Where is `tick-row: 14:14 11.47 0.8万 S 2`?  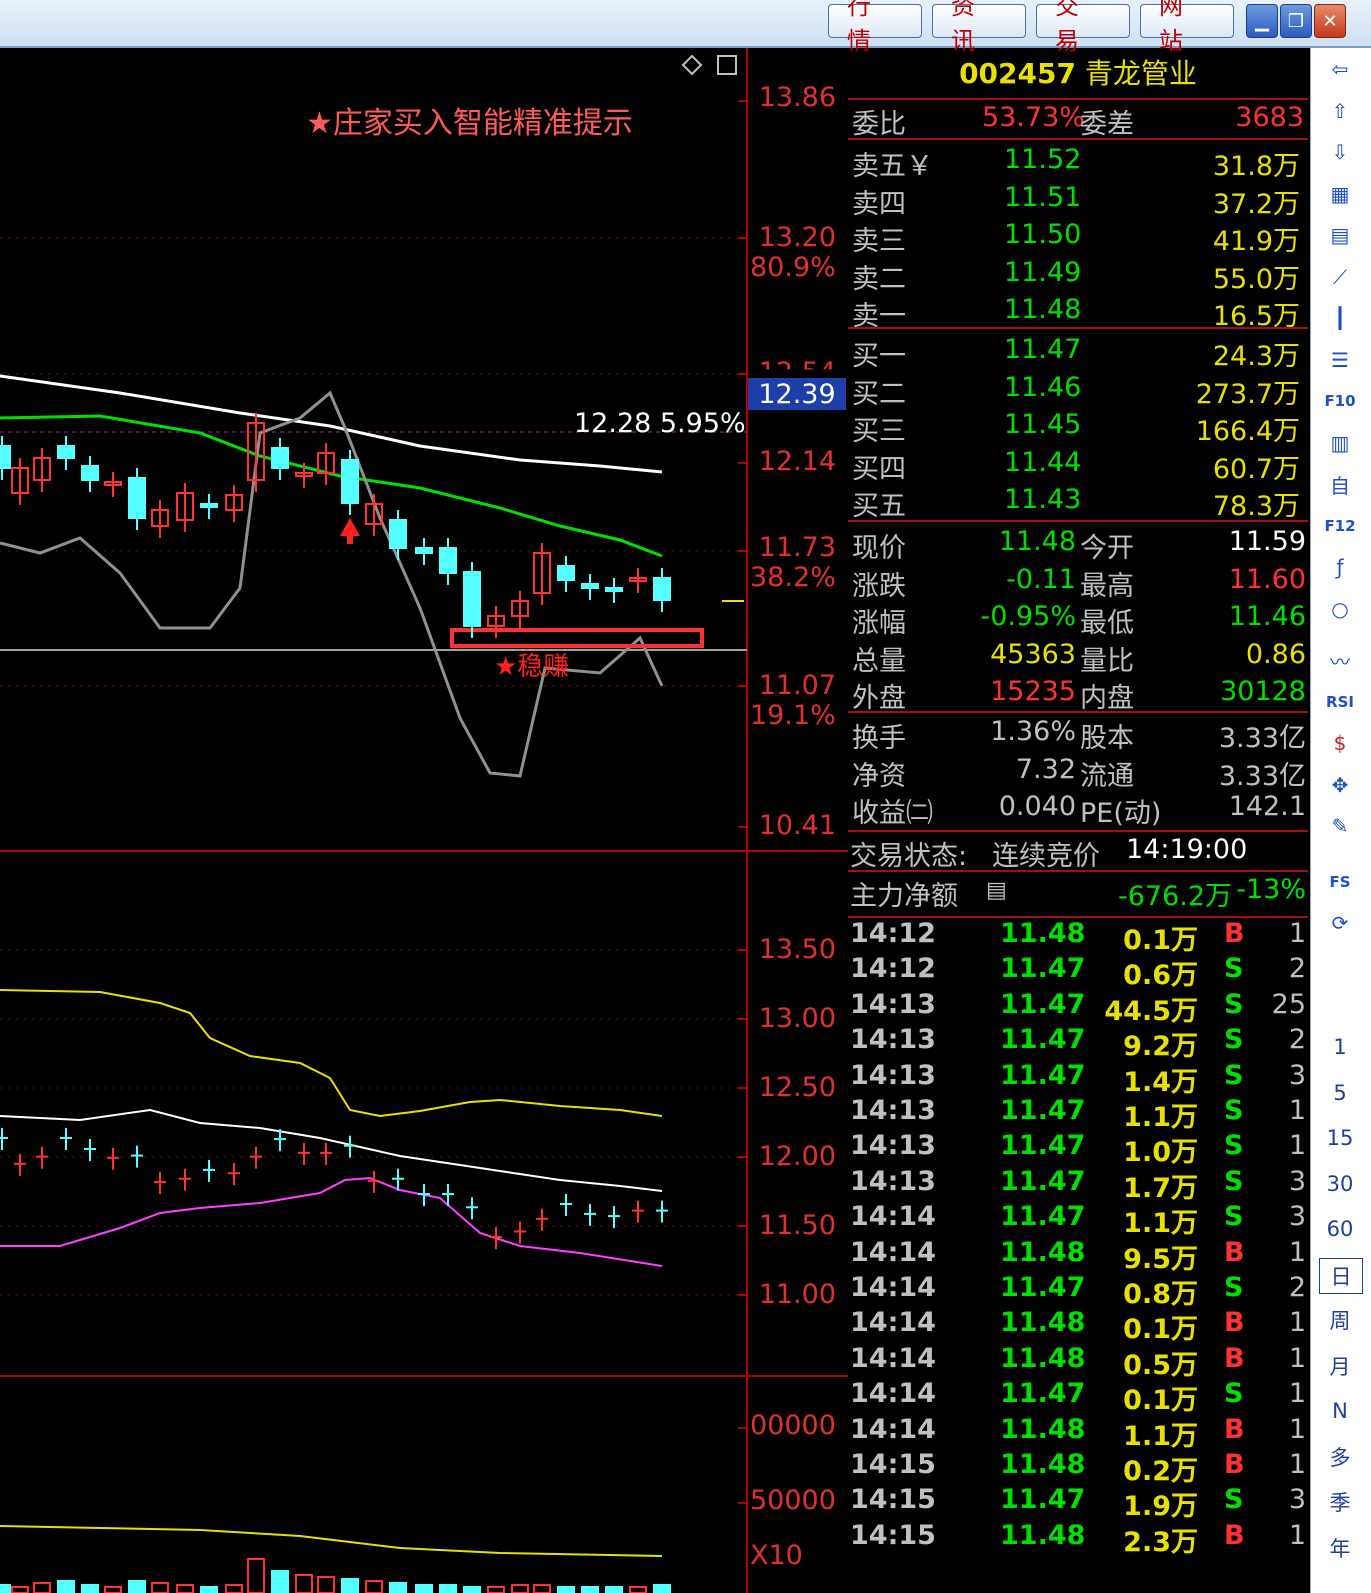
tick-row: 14:14 11.47 0.8万 S 2 is located at coordinates (1078, 1291).